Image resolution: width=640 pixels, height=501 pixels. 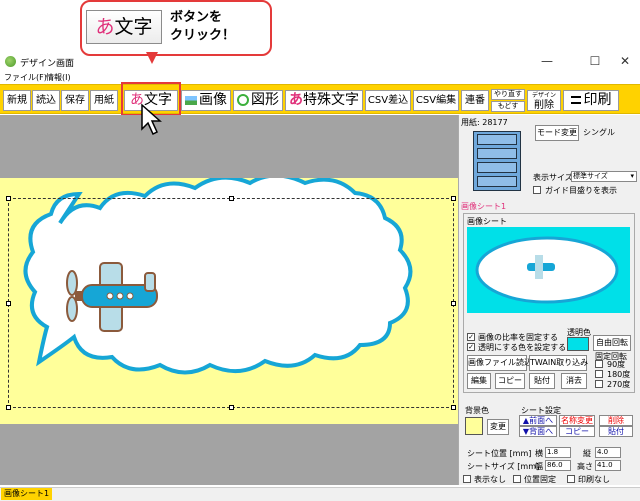 I want to click on print-button-label: 印刷, so click(x=597, y=100).